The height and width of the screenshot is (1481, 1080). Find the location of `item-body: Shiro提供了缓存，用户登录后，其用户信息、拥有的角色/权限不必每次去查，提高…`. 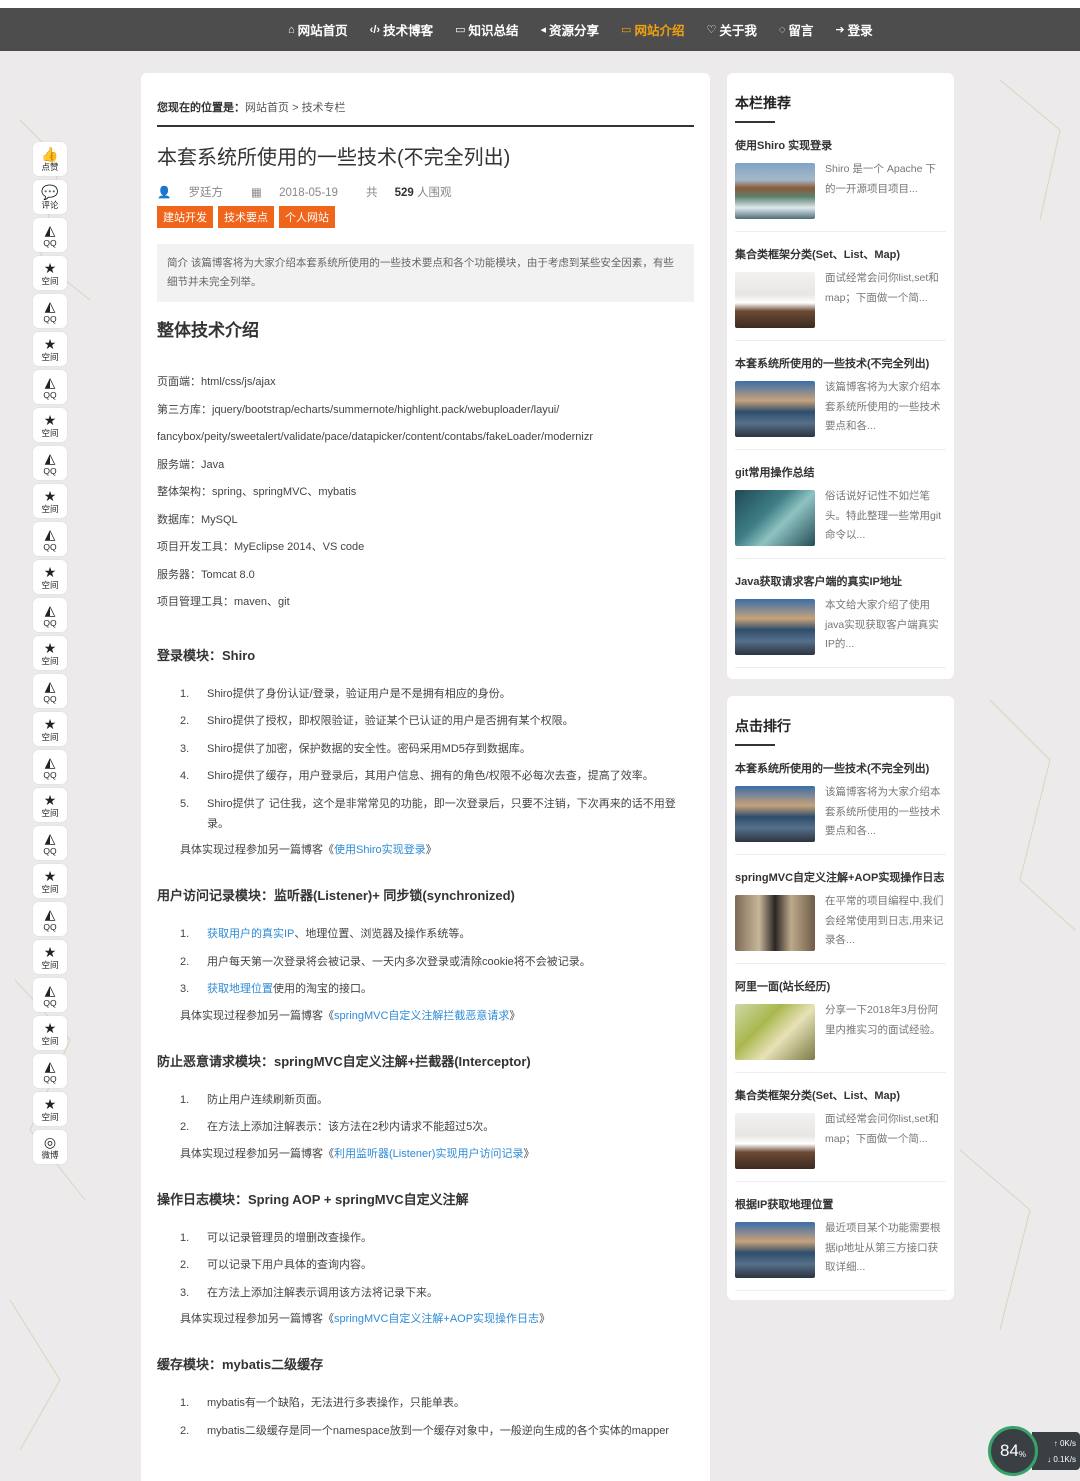

item-body: Shiro提供了缓存，用户登录后，其用户信息、拥有的角色/权限不必每次去查，提高… is located at coordinates (430, 776).